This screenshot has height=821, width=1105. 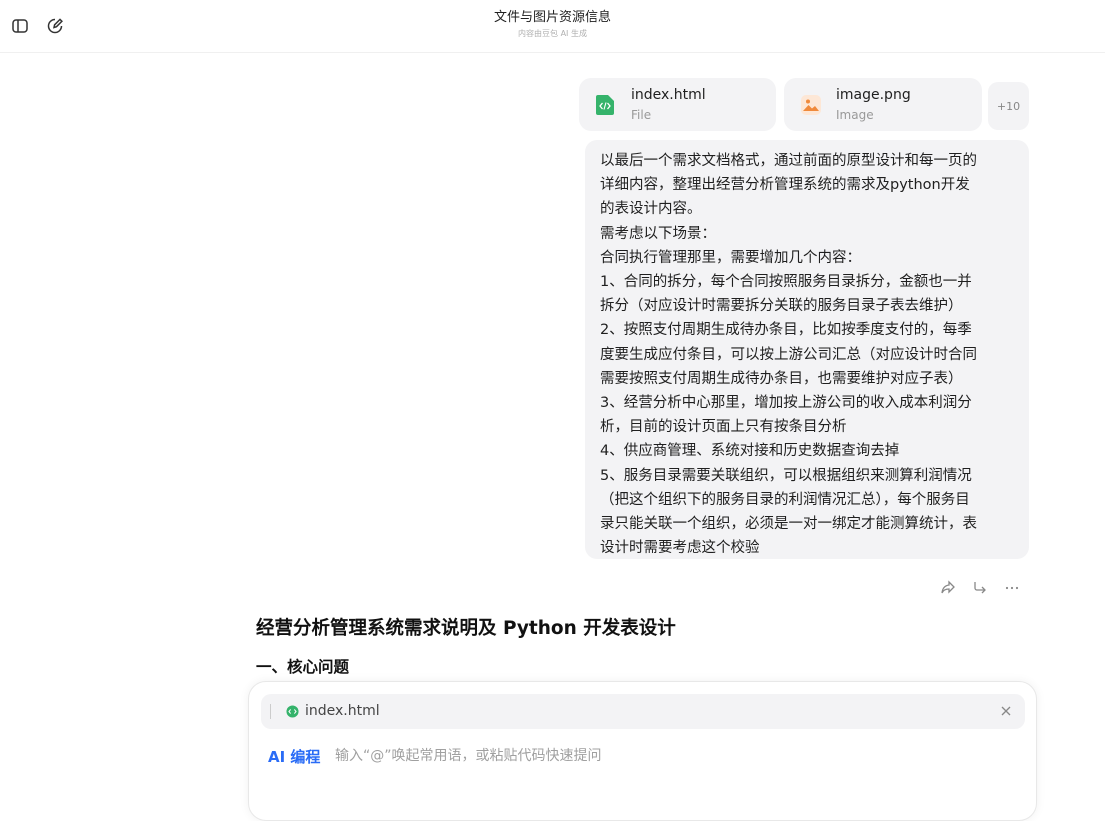 I want to click on share-icon, so click(x=948, y=587).